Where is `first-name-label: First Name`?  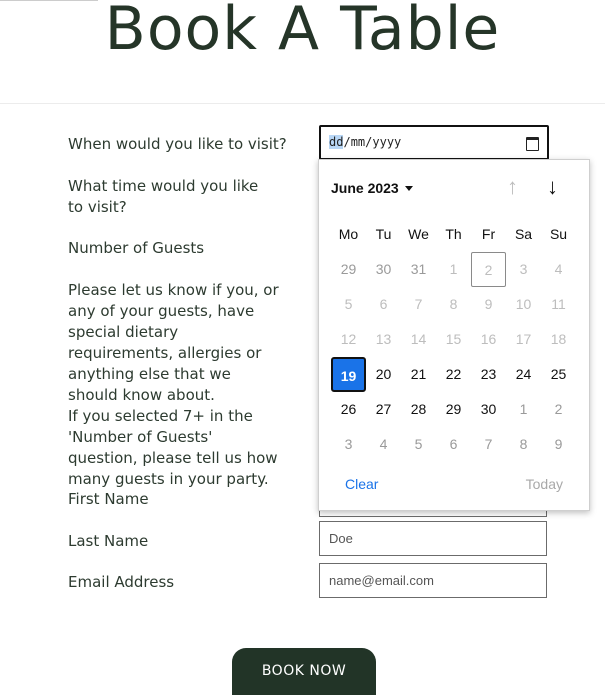 first-name-label: First Name is located at coordinates (108, 499).